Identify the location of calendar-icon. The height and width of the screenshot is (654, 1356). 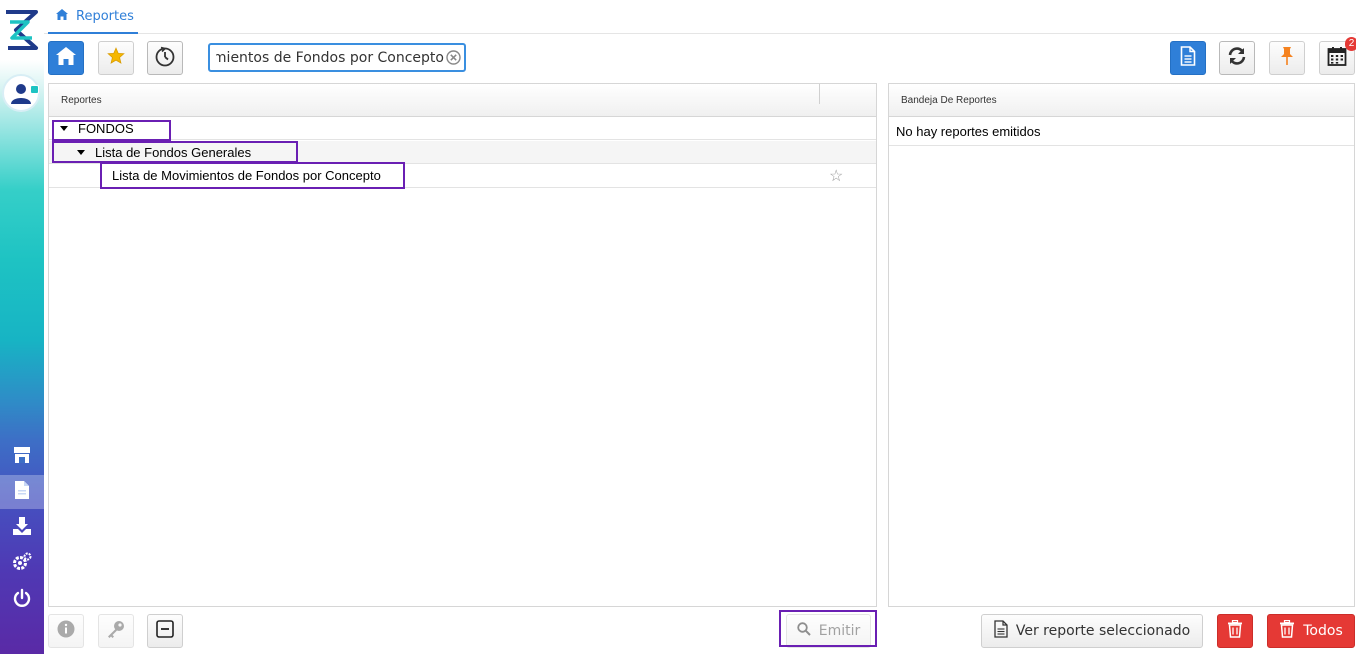
(1337, 58).